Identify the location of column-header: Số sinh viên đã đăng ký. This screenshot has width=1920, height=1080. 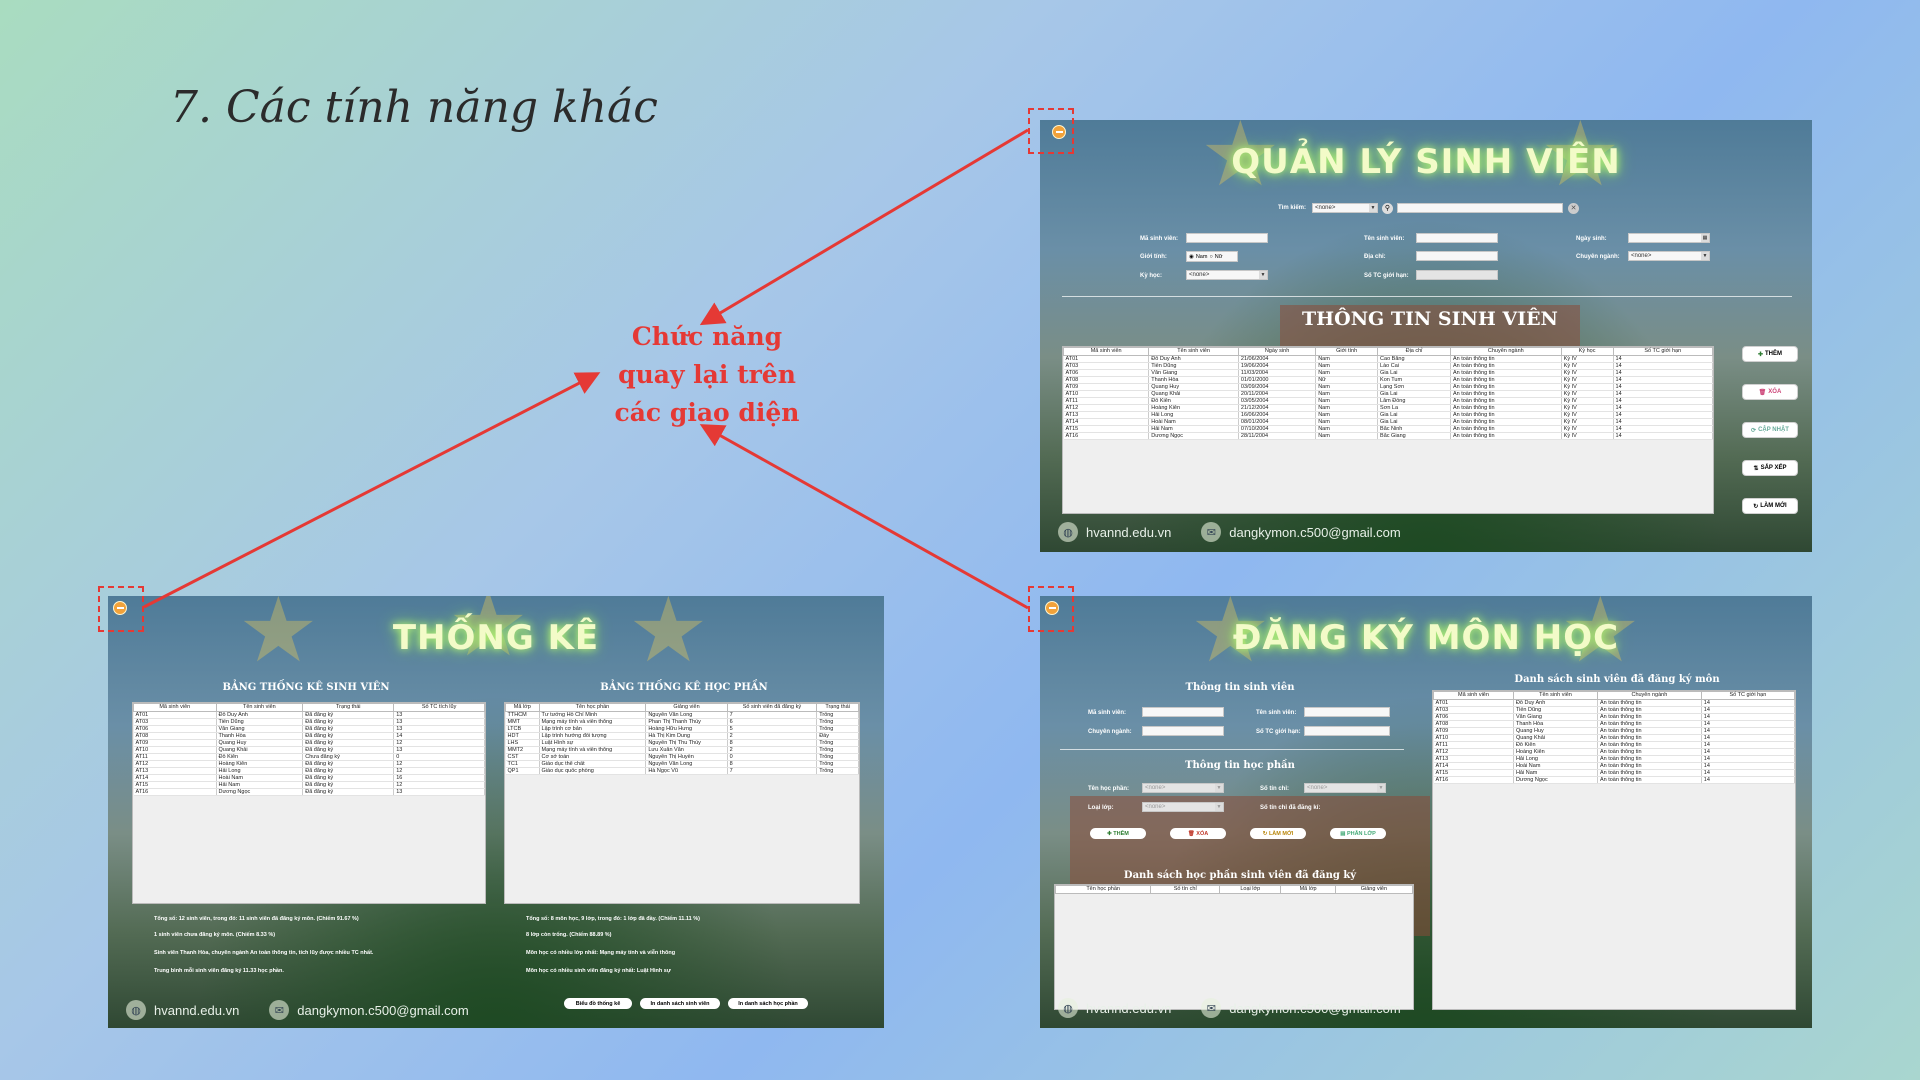
(772, 707).